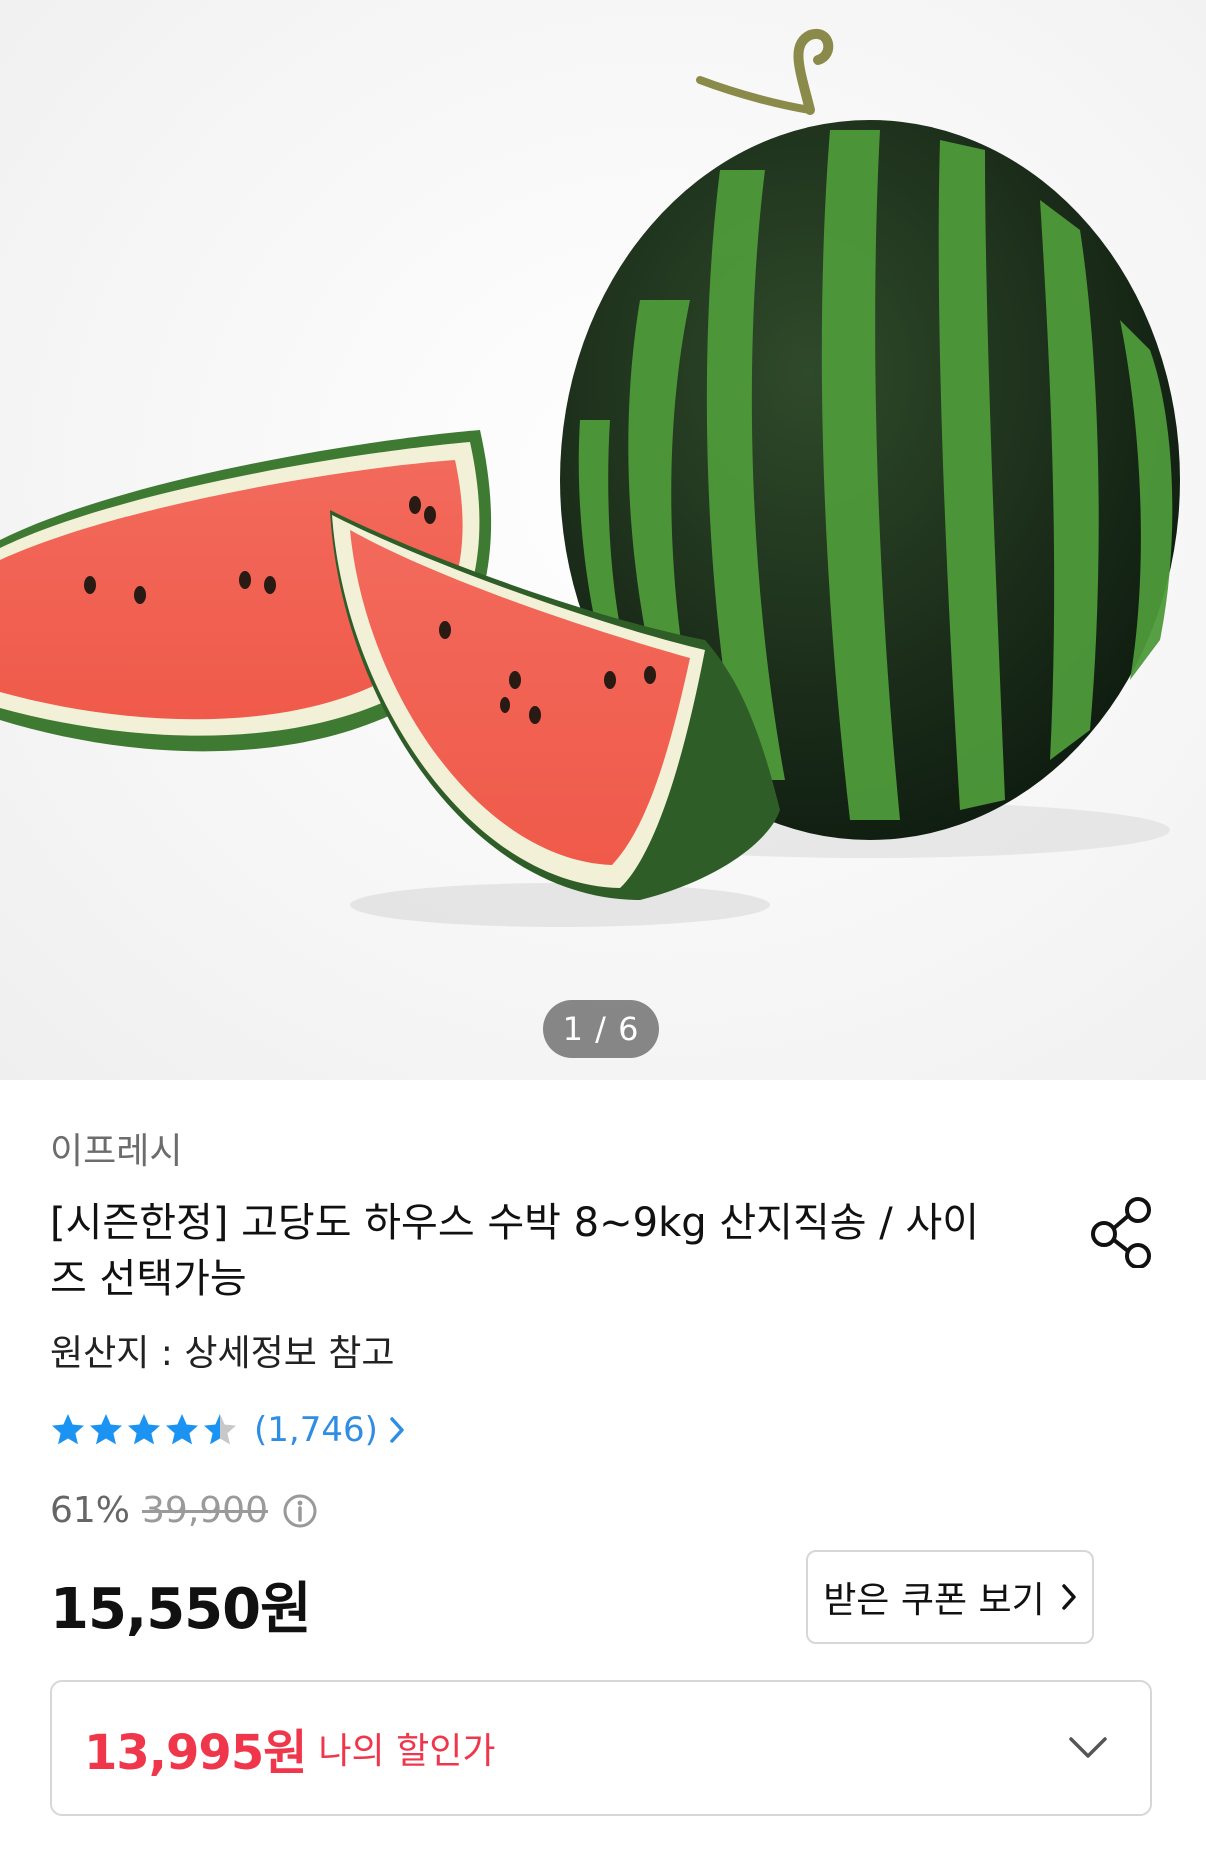  I want to click on my-discount-price-dropdown: 13,995원 나의 할인가, so click(601, 1748).